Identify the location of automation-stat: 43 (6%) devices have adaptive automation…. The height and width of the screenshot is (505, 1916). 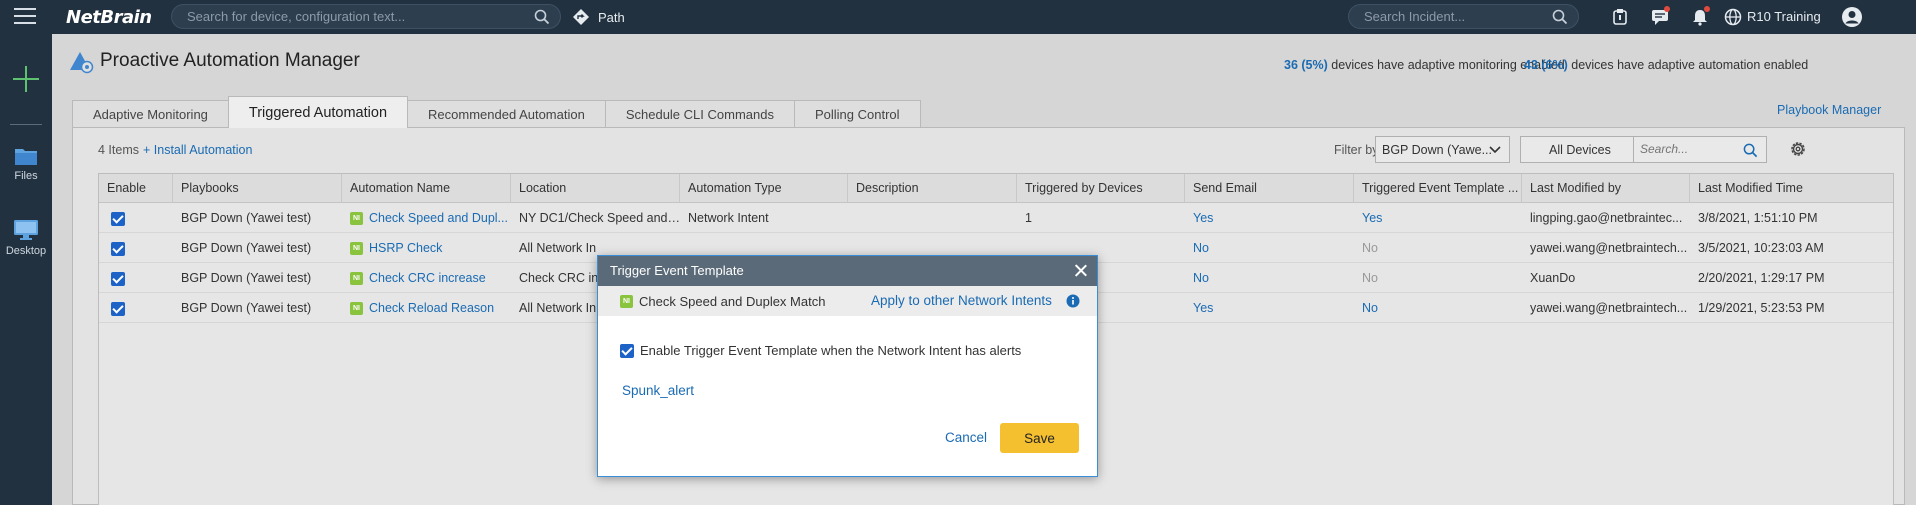
(1666, 65).